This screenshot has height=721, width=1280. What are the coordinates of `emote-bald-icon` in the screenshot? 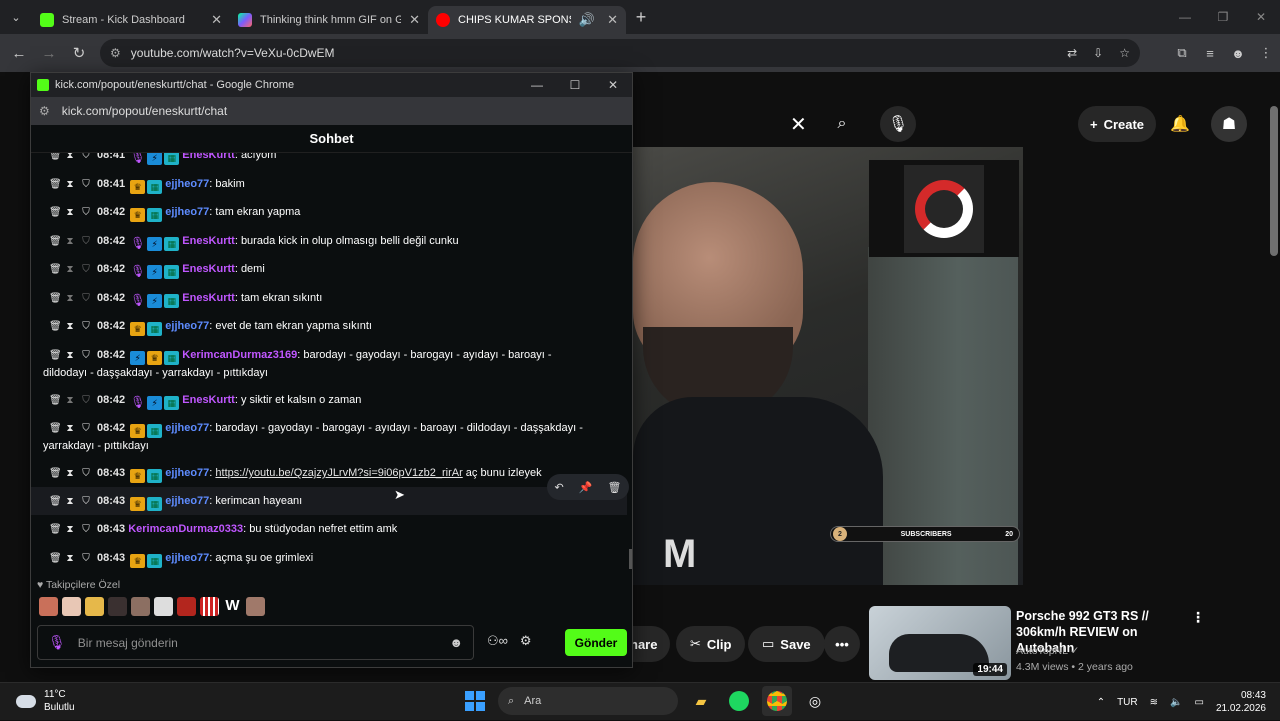 It's located at (255, 606).